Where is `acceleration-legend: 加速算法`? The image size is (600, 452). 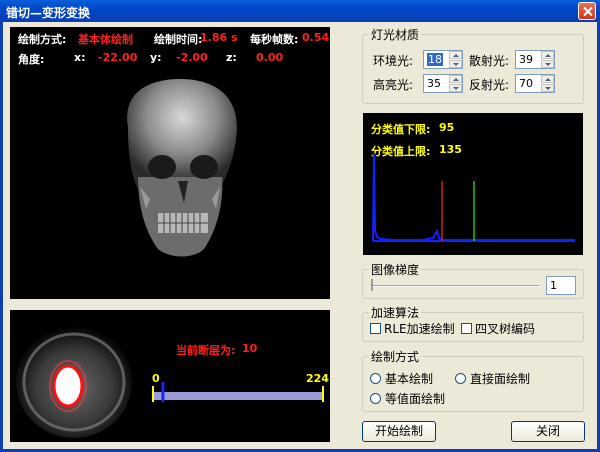
acceleration-legend: 加速算法 is located at coordinates (395, 313).